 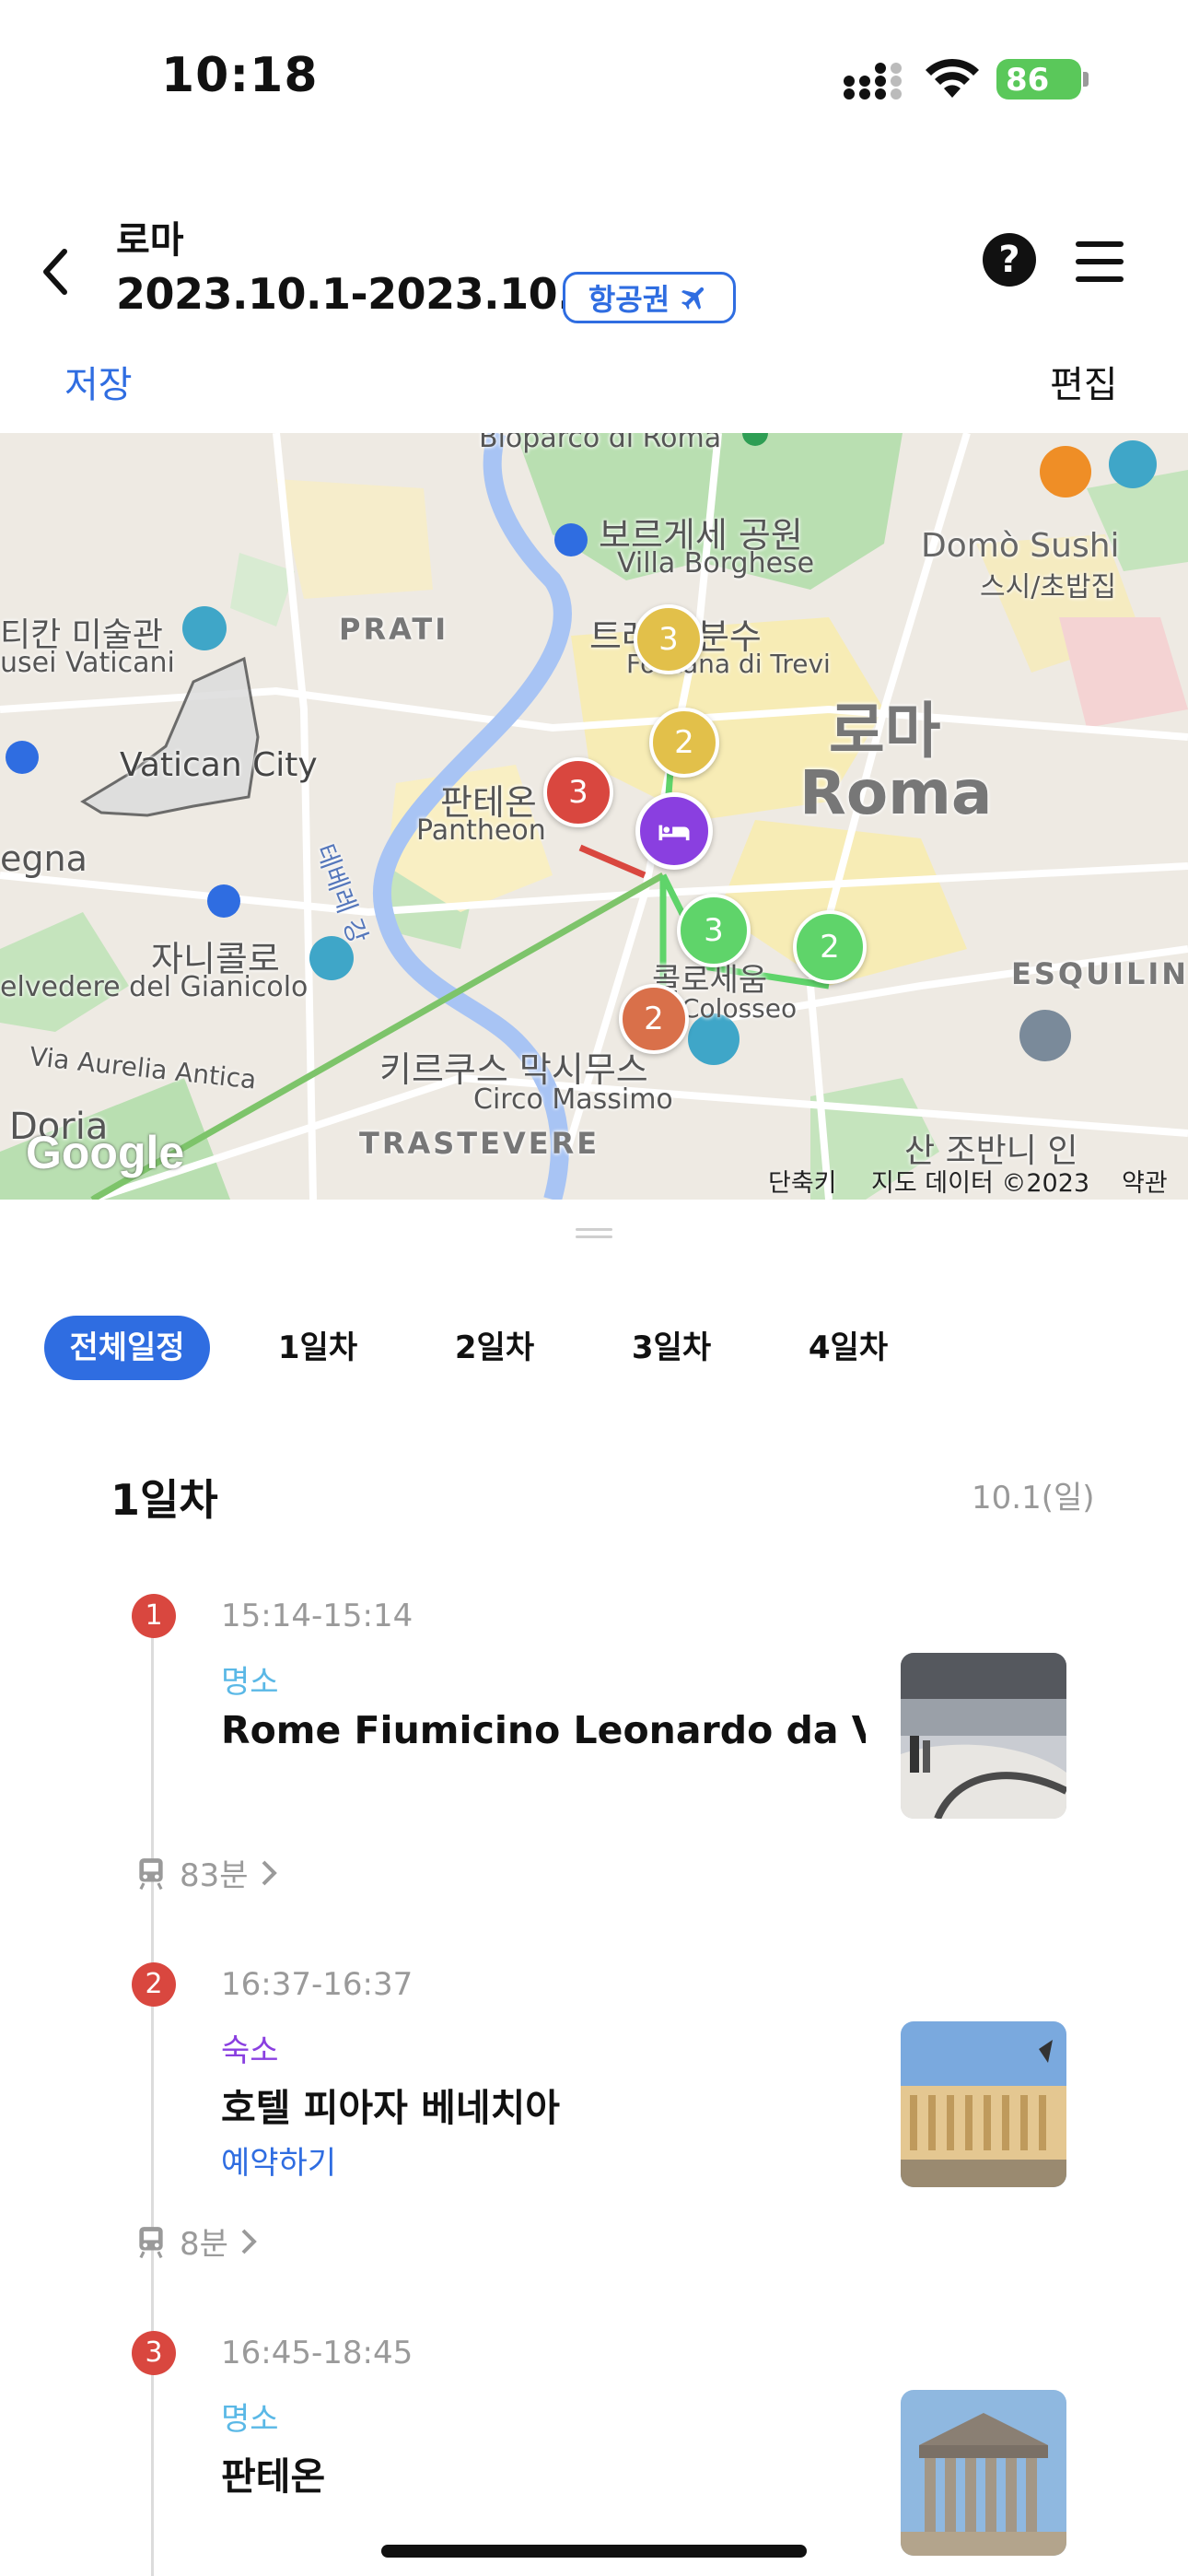 I want to click on transit-row: 8분, so click(x=196, y=2241).